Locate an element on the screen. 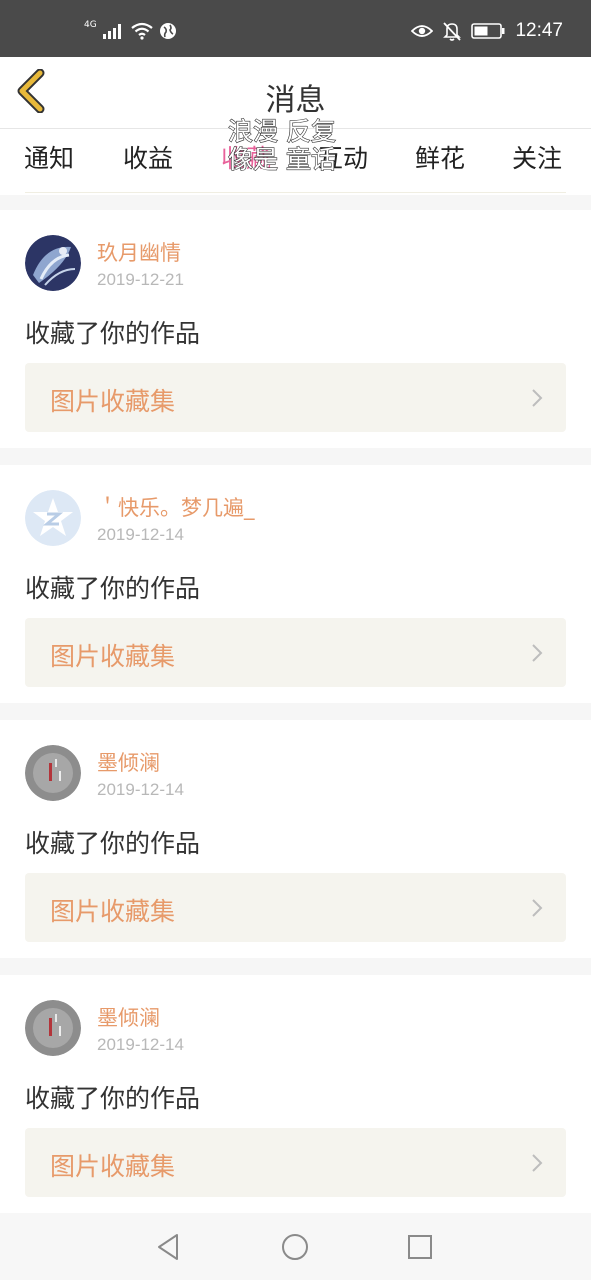  tab-divider is located at coordinates (295, 192).